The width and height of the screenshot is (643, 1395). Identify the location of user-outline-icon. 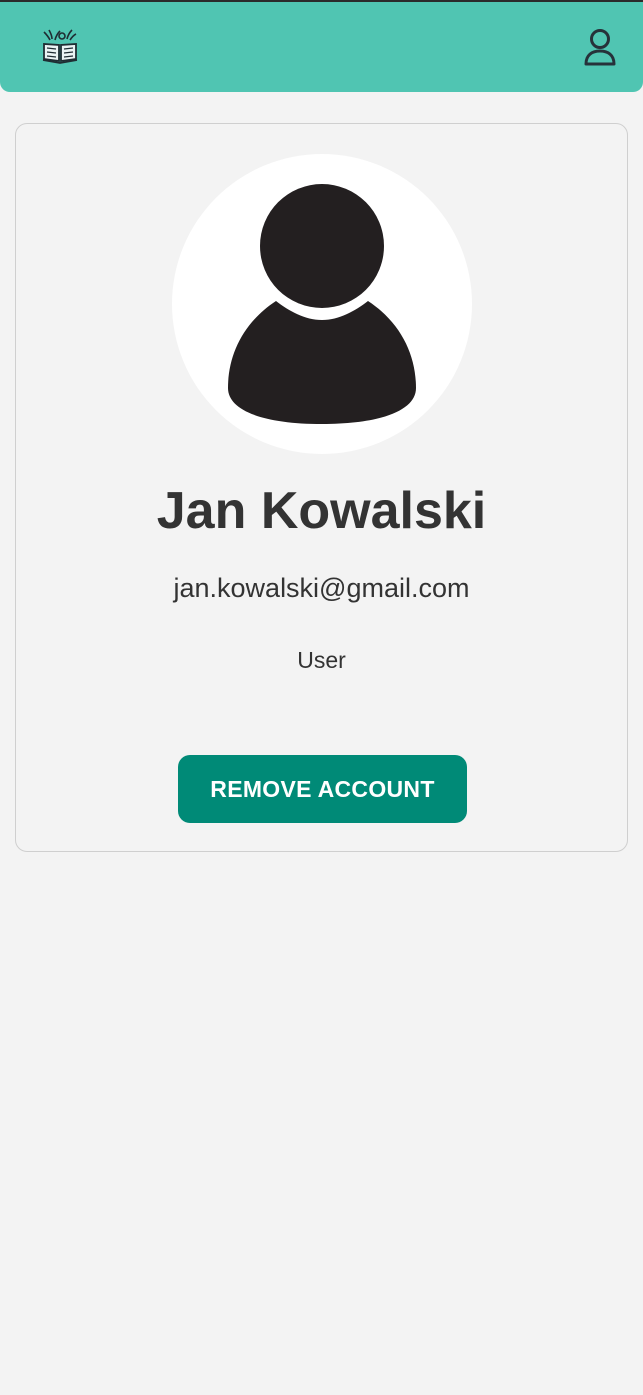
(600, 48).